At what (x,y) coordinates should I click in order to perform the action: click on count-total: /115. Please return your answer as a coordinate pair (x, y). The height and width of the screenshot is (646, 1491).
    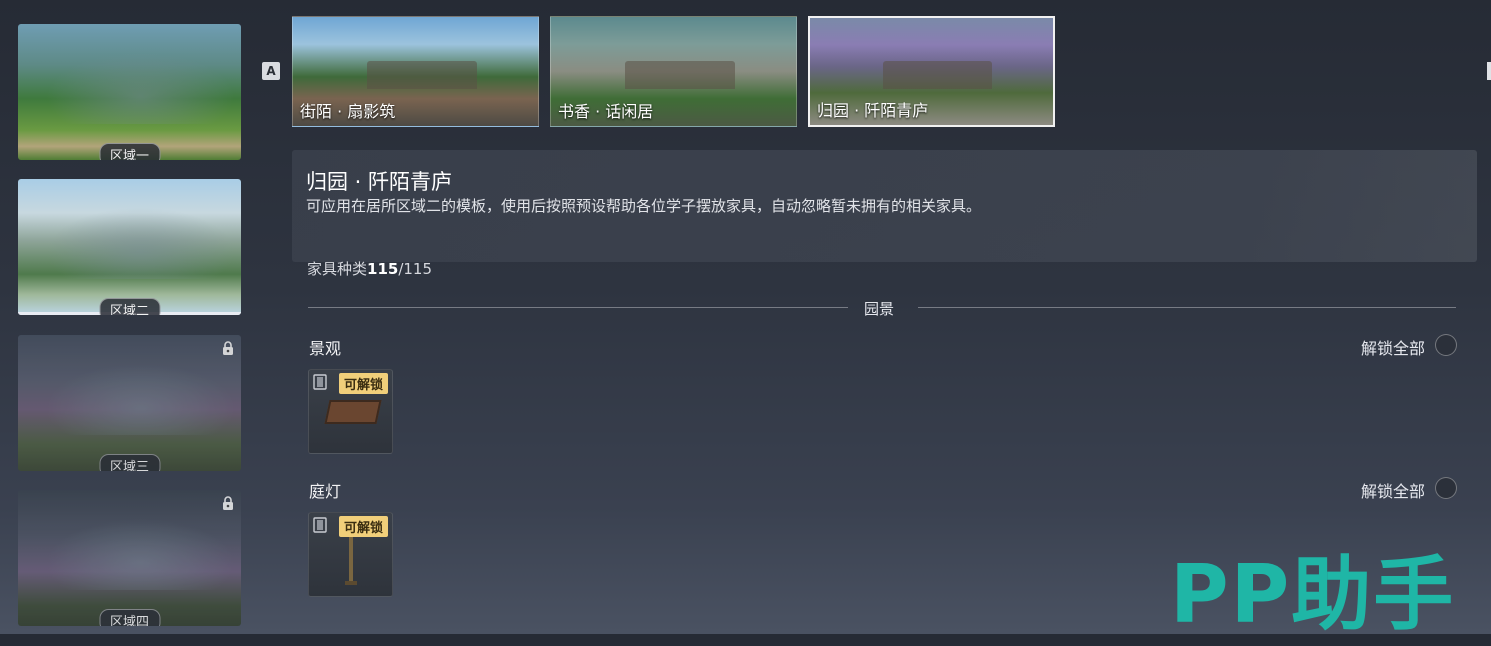
    Looking at the image, I should click on (415, 269).